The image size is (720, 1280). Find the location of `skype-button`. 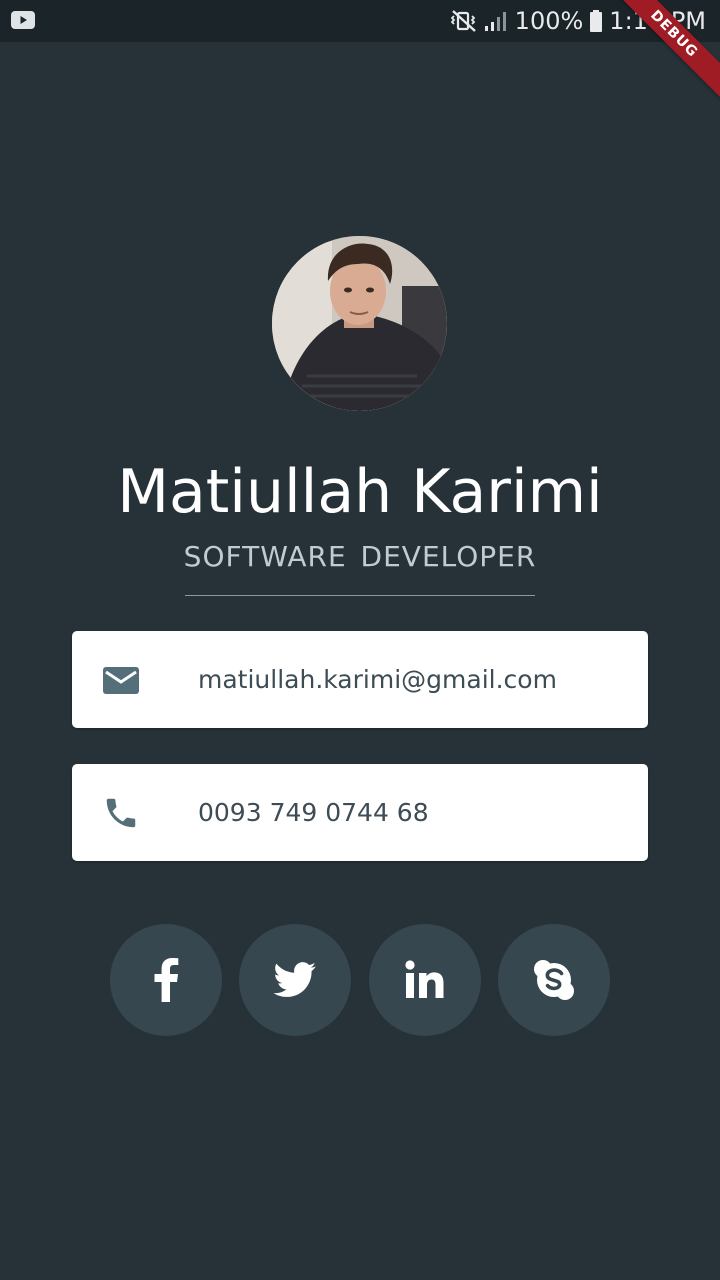

skype-button is located at coordinates (554, 980).